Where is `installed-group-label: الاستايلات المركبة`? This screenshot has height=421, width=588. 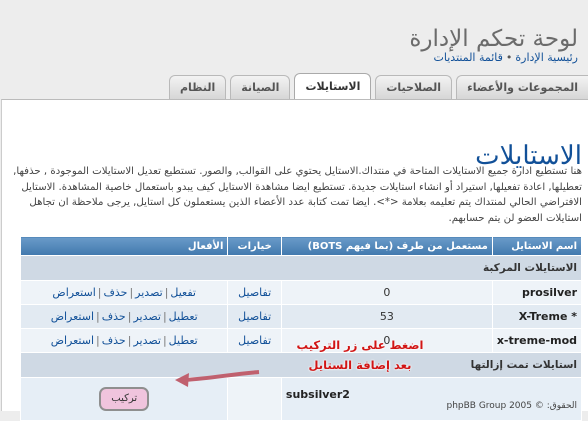 installed-group-label: الاستايلات المركبة is located at coordinates (301, 268).